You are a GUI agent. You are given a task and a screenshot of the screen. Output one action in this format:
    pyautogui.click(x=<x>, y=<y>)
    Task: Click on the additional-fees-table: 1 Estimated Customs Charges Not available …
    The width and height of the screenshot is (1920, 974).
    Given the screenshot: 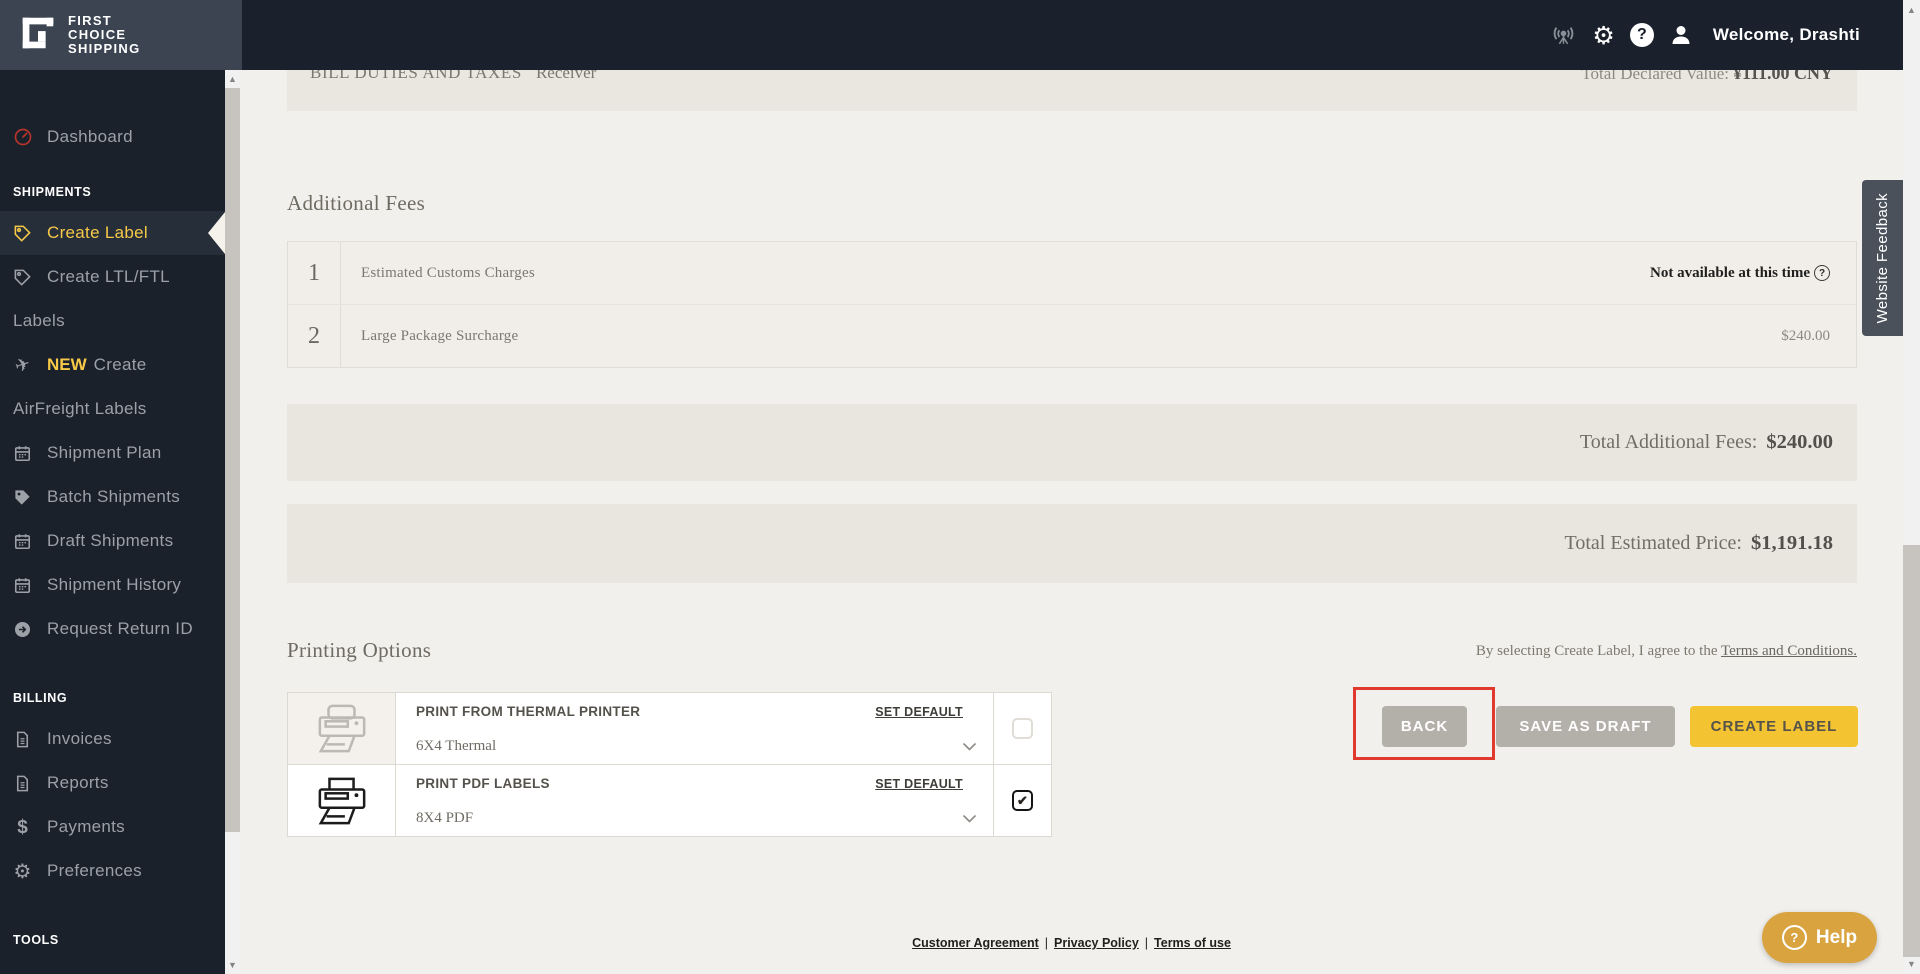 What is the action you would take?
    pyautogui.click(x=1072, y=304)
    